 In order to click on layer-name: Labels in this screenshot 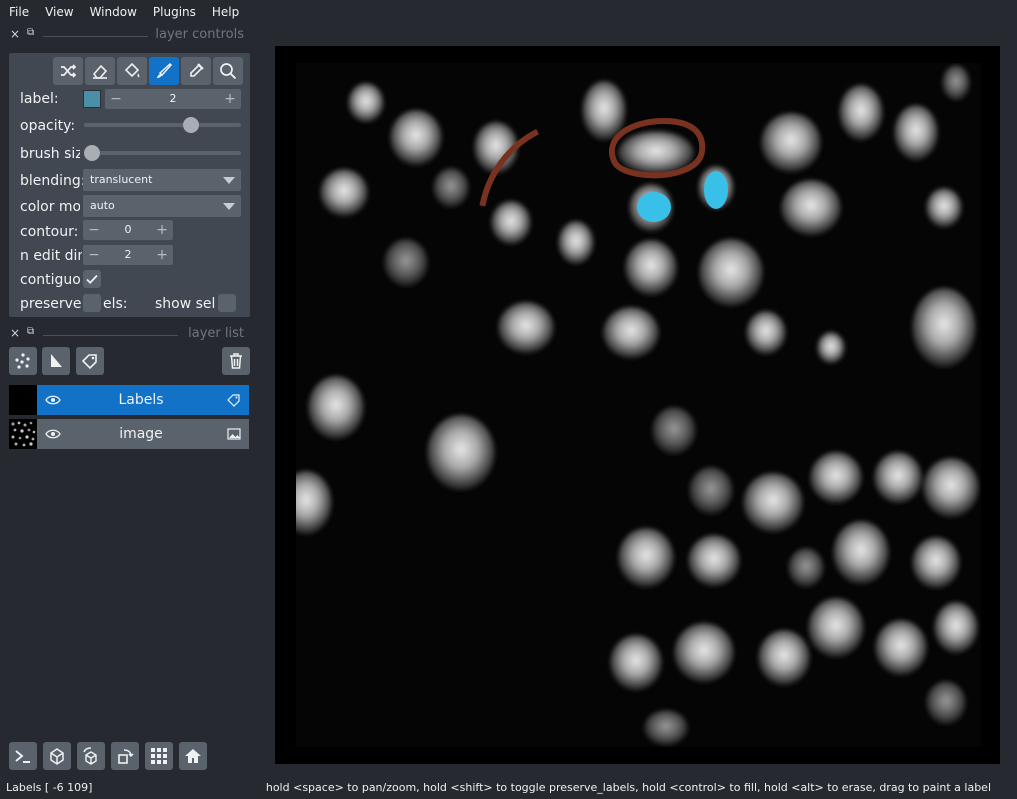, I will do `click(141, 400)`.